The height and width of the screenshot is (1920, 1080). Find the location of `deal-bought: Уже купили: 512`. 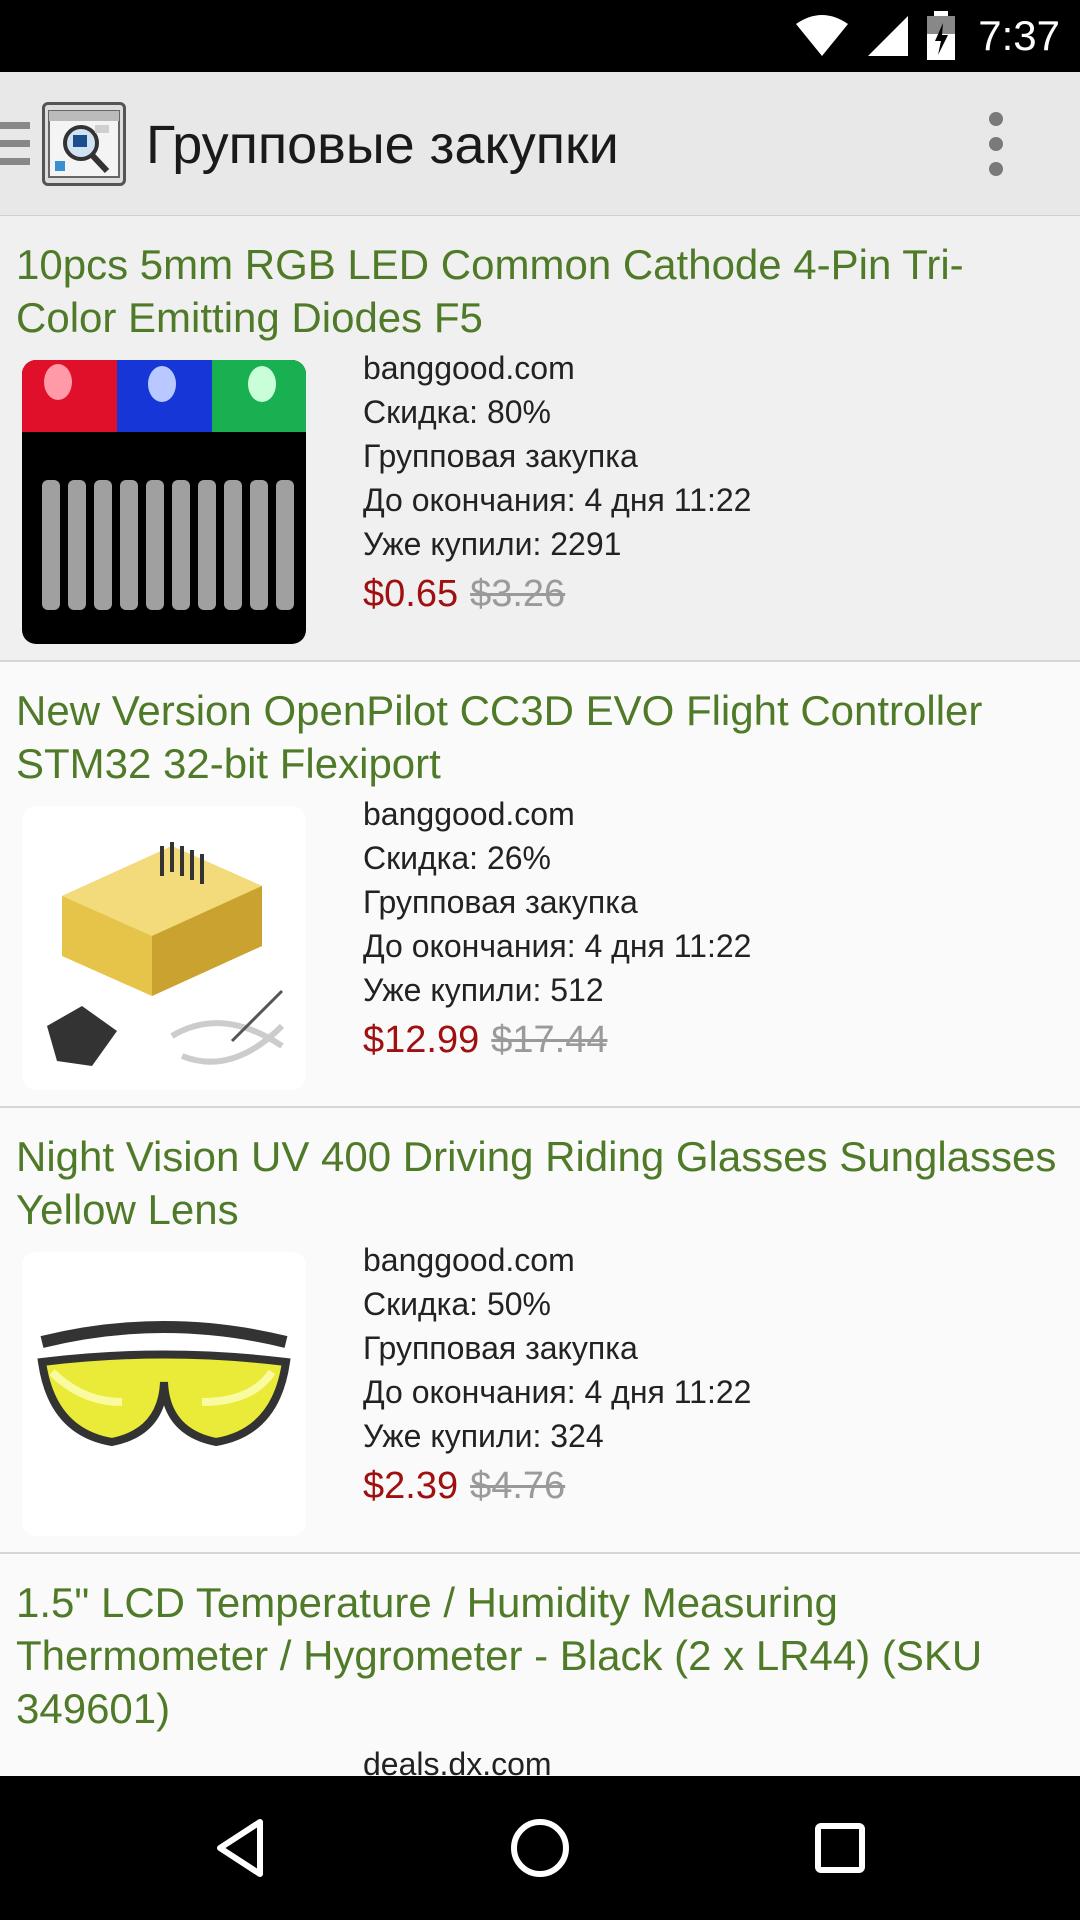

deal-bought: Уже купили: 512 is located at coordinates (483, 990).